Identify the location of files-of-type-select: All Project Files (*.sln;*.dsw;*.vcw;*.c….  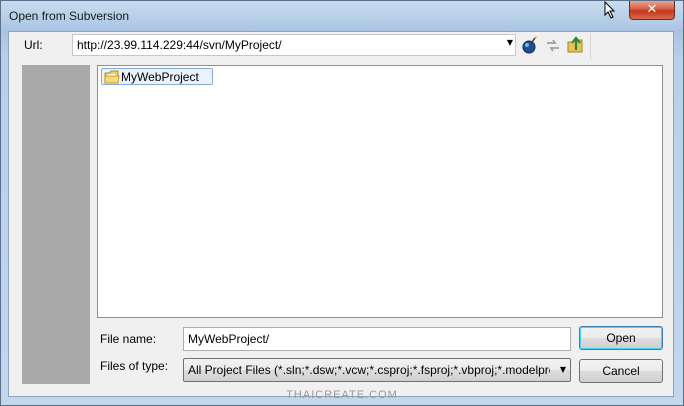
(377, 370).